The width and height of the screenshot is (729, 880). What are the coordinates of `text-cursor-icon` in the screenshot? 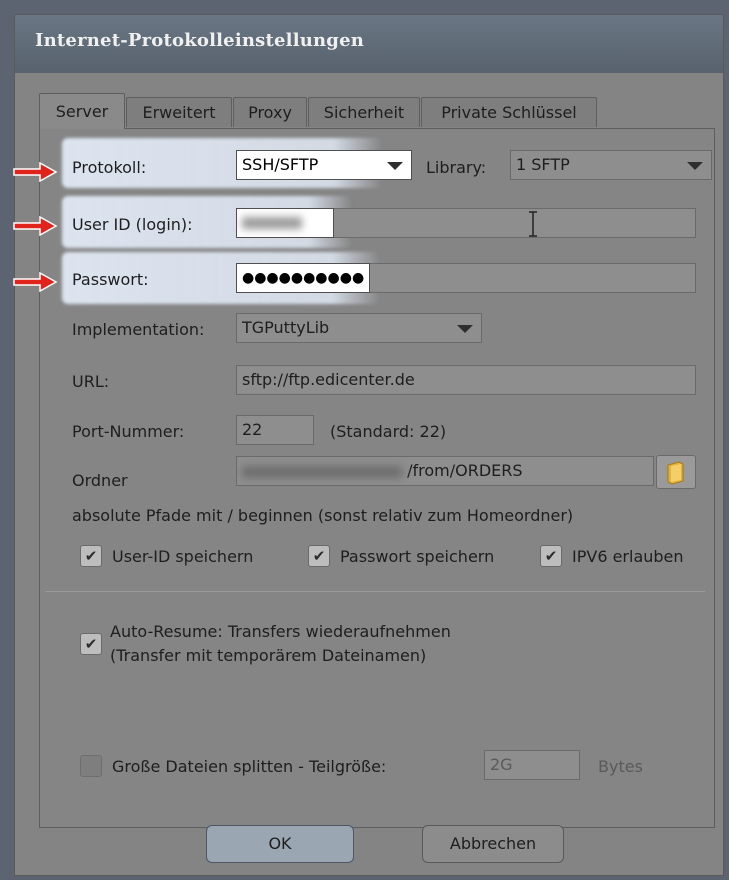 It's located at (533, 224).